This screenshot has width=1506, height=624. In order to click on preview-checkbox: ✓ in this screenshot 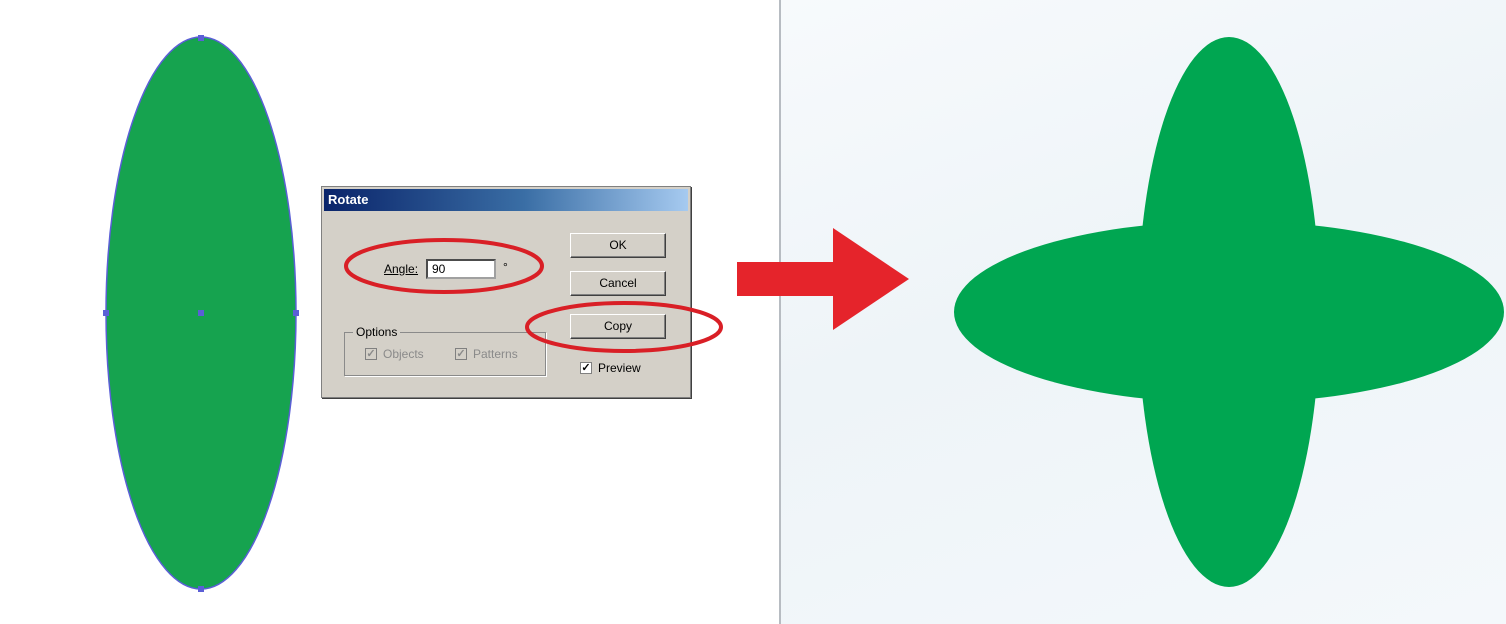, I will do `click(586, 368)`.